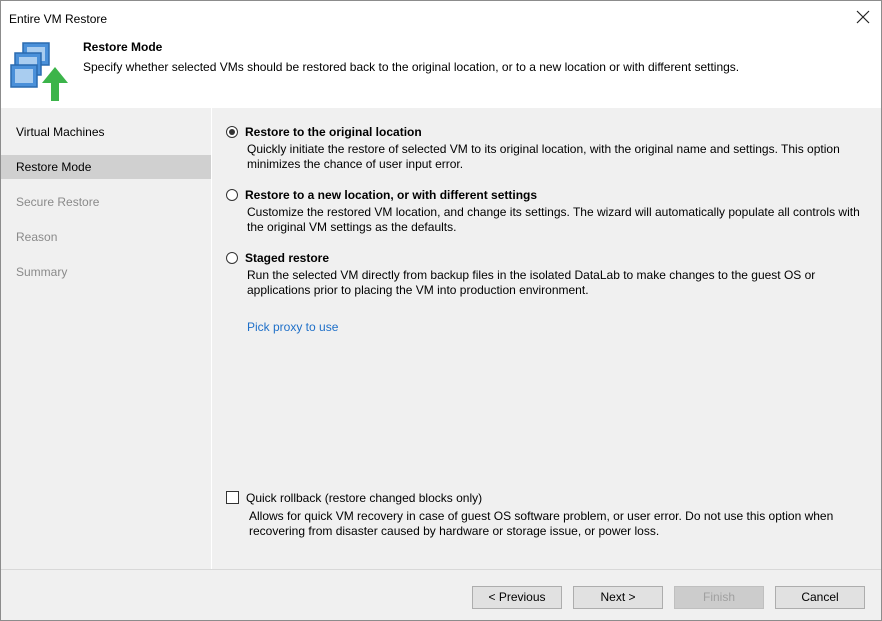  Describe the element at coordinates (287, 258) in the screenshot. I see `option-label: Staged restore` at that location.